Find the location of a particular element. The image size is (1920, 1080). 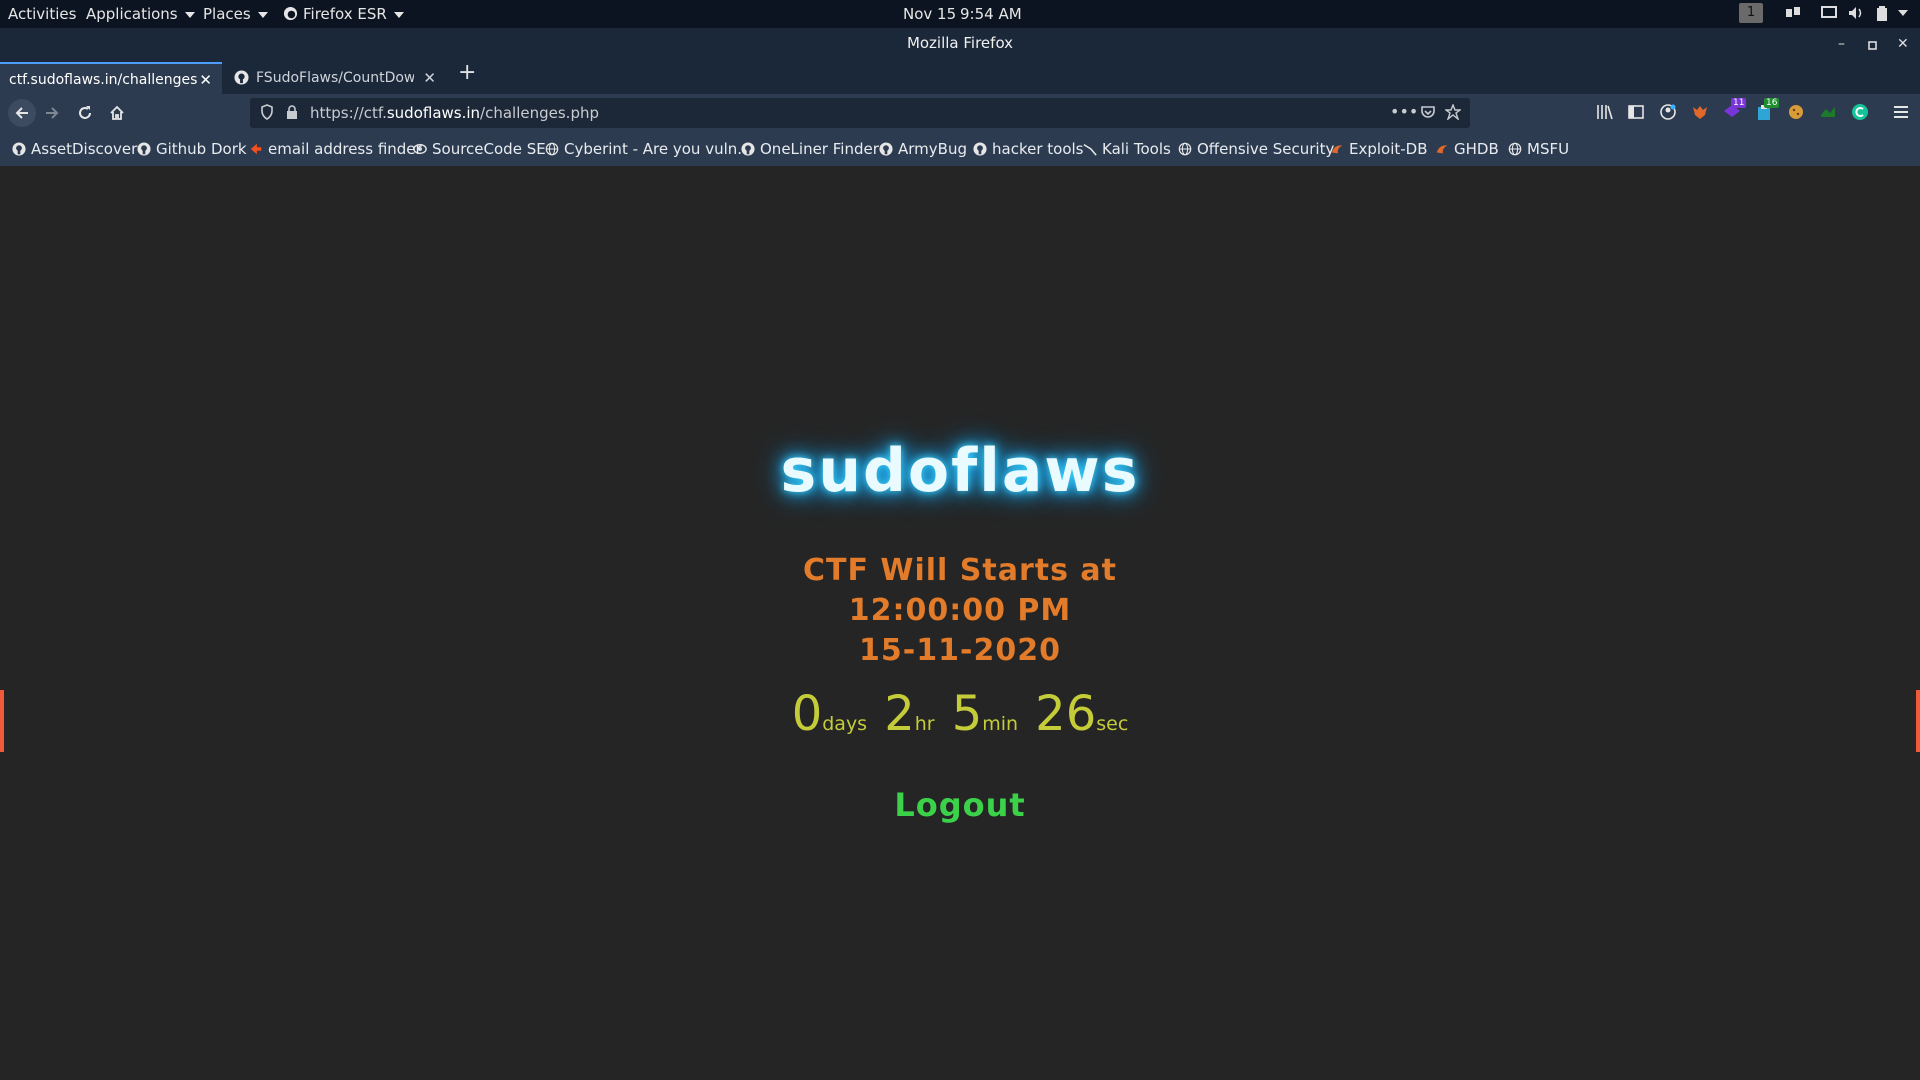

tab-label: ctf.sudoflaws.in/challenges.p is located at coordinates (104, 80).